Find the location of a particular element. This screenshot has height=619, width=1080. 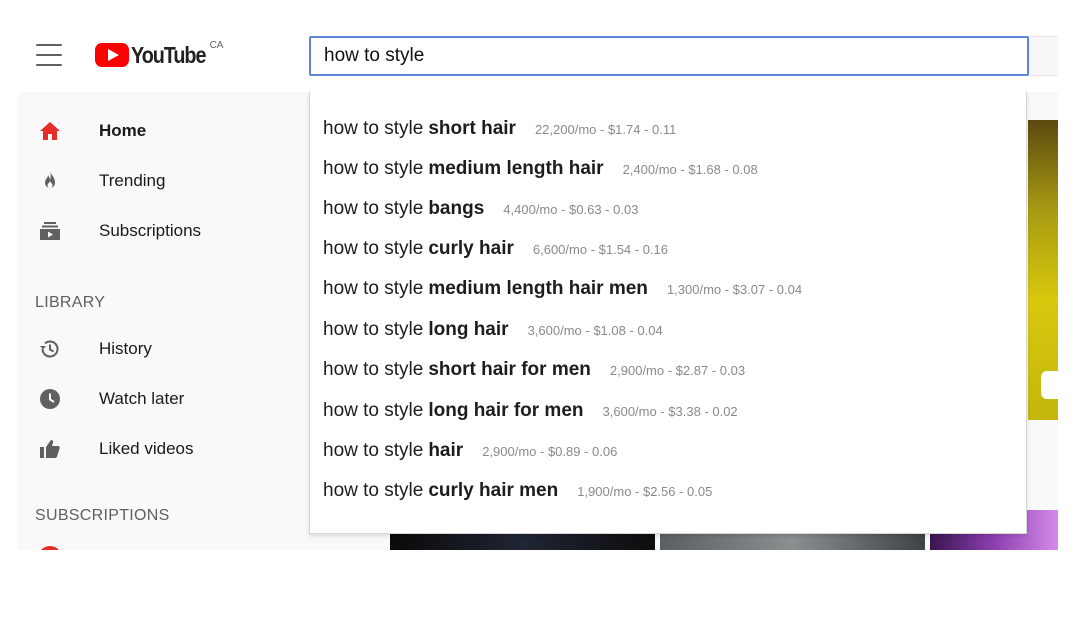

search-input is located at coordinates (675, 56).